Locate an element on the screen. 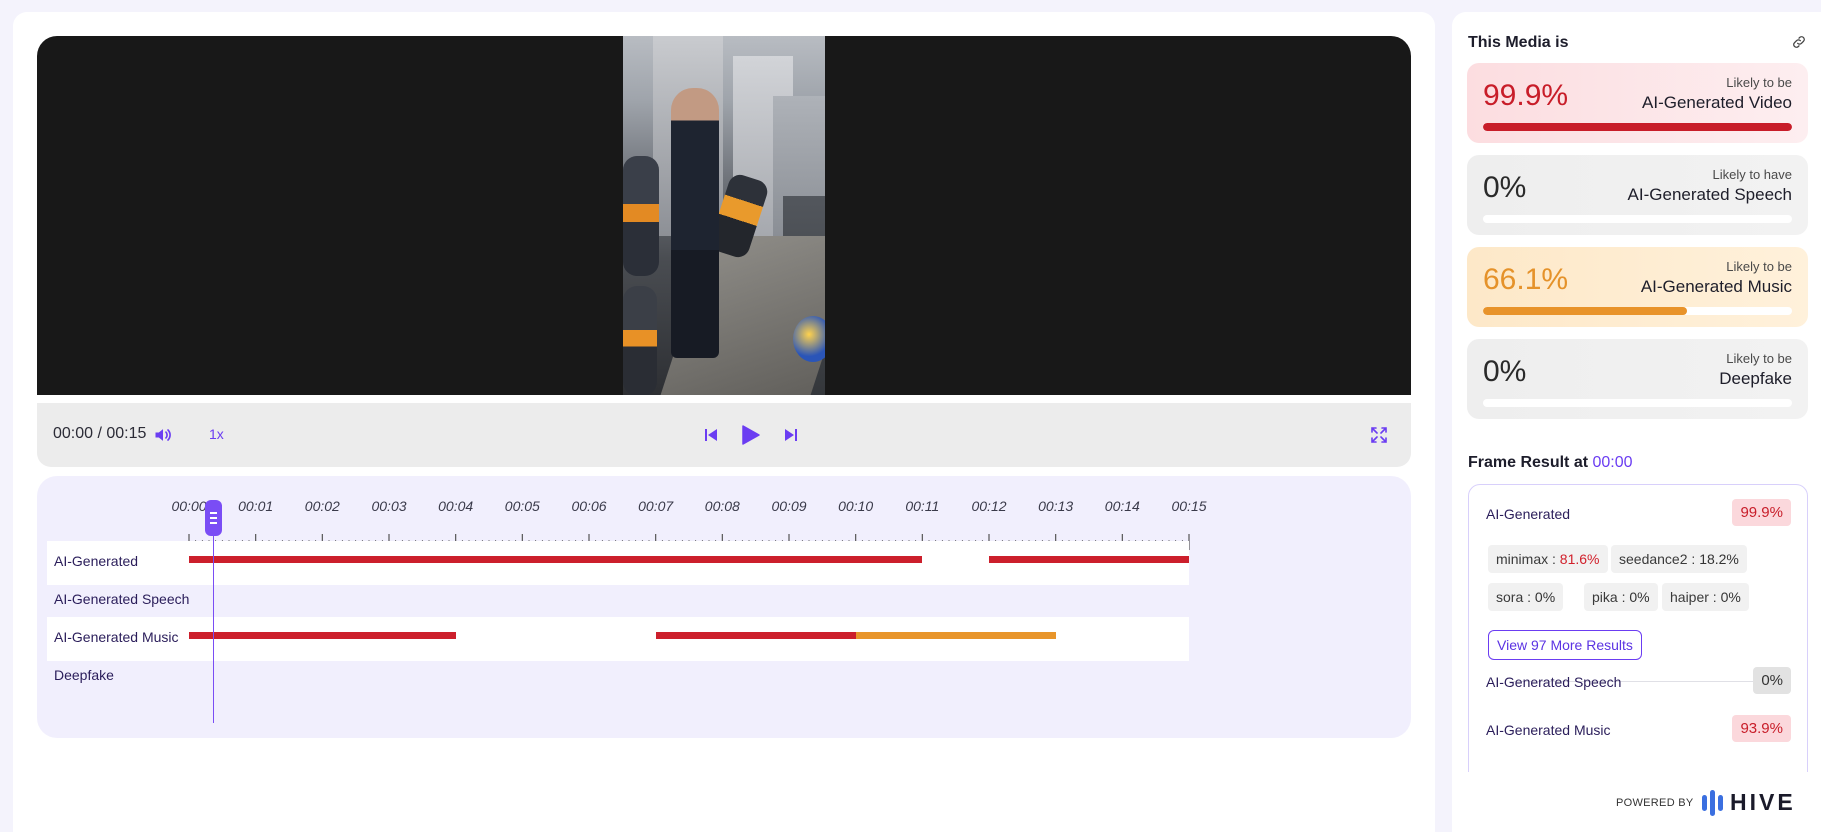 This screenshot has height=832, width=1821. model-score-chip: pika : 0% is located at coordinates (1621, 597).